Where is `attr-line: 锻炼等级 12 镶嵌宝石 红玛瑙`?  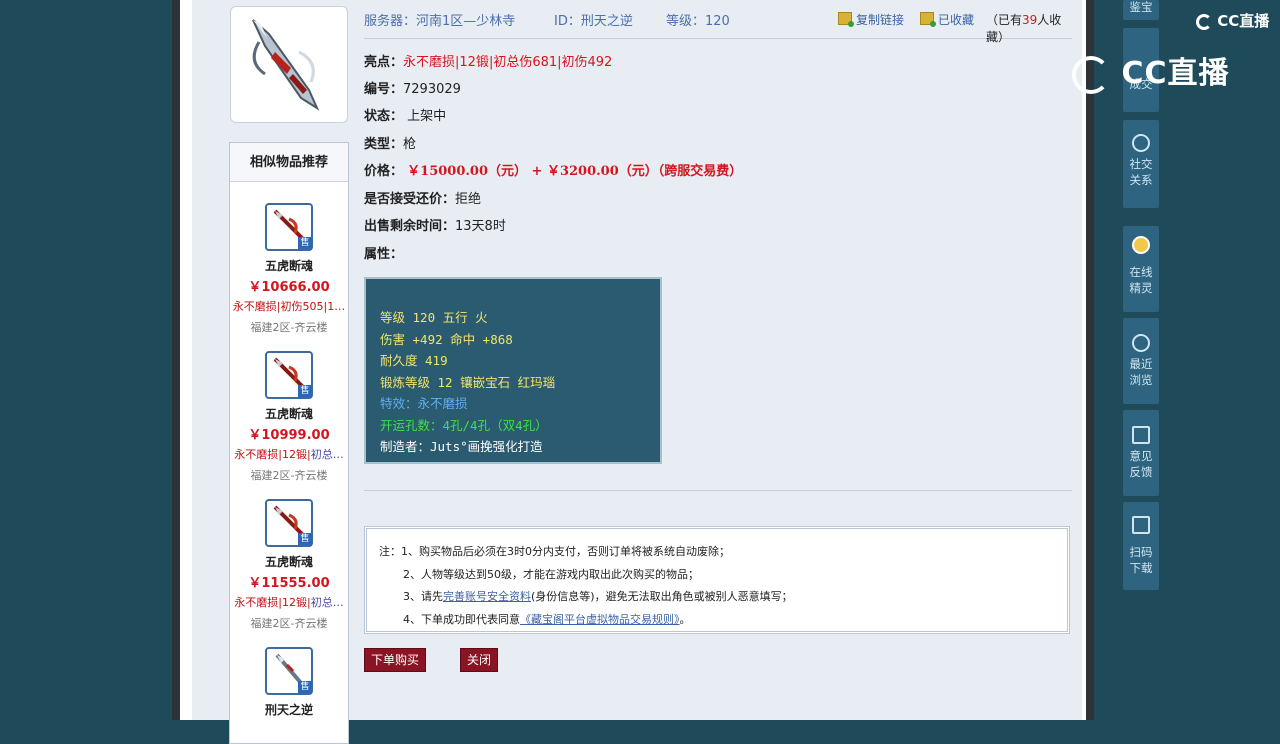 attr-line: 锻炼等级 12 镶嵌宝石 红玛瑙 is located at coordinates (468, 382).